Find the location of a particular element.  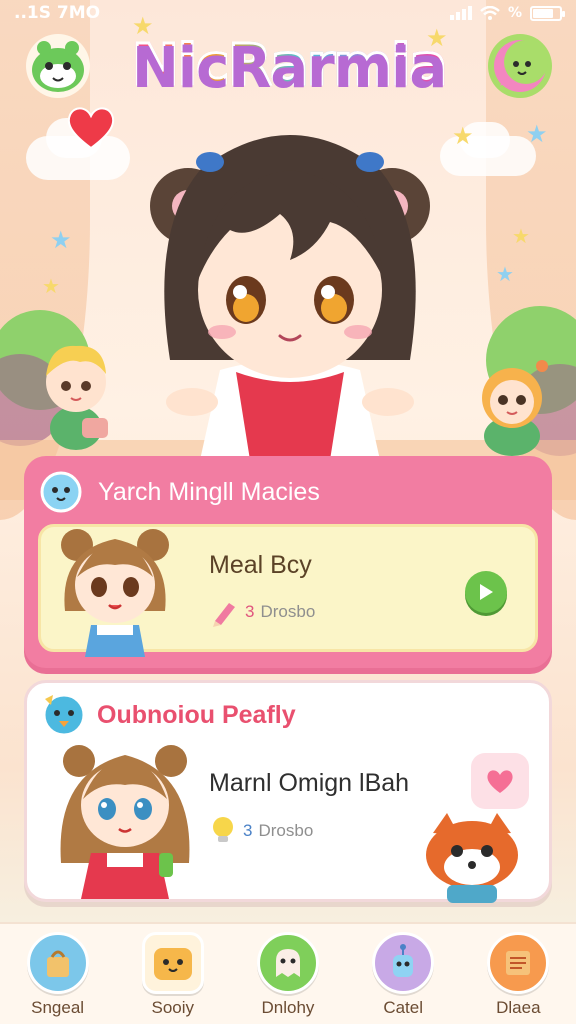

secondary-item-meta: 3 Drosbo is located at coordinates (261, 831).